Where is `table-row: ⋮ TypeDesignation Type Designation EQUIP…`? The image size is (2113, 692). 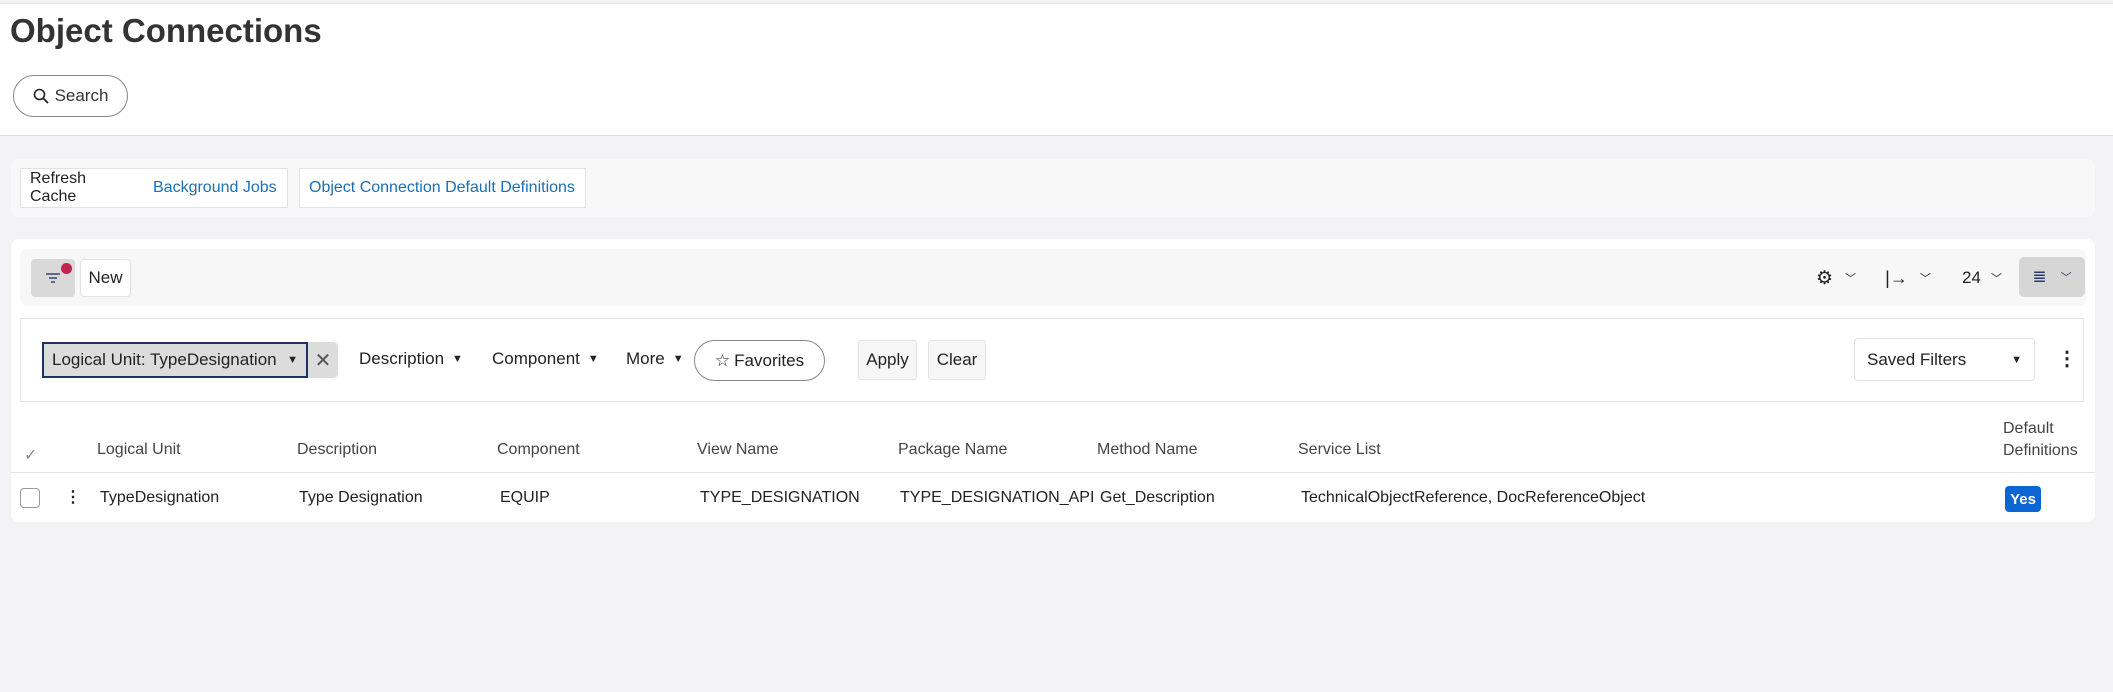
table-row: ⋮ TypeDesignation Type Designation EQUIP… is located at coordinates (1053, 498).